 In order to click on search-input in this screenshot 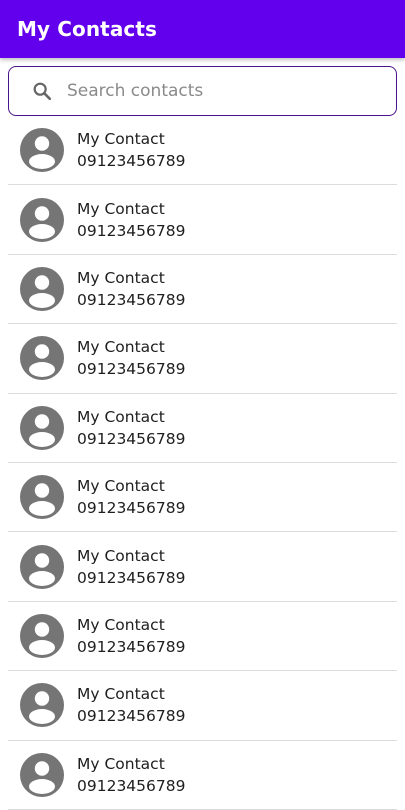, I will do `click(217, 91)`.